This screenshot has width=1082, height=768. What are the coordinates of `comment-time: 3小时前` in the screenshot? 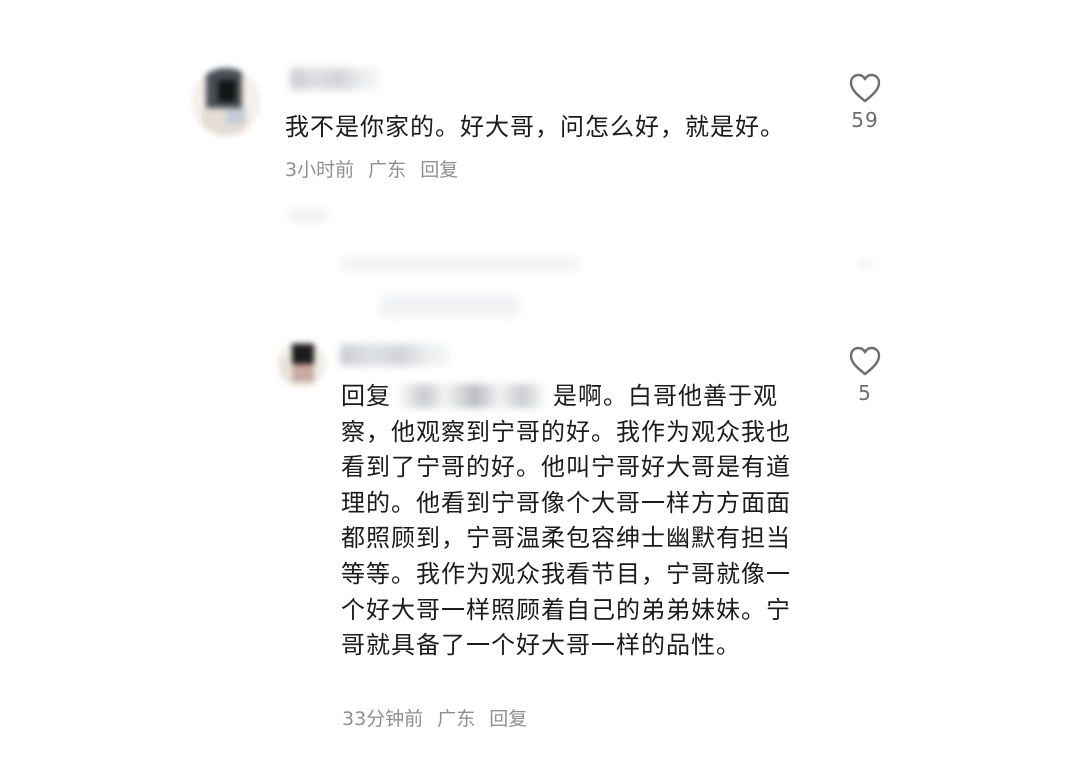 It's located at (320, 170).